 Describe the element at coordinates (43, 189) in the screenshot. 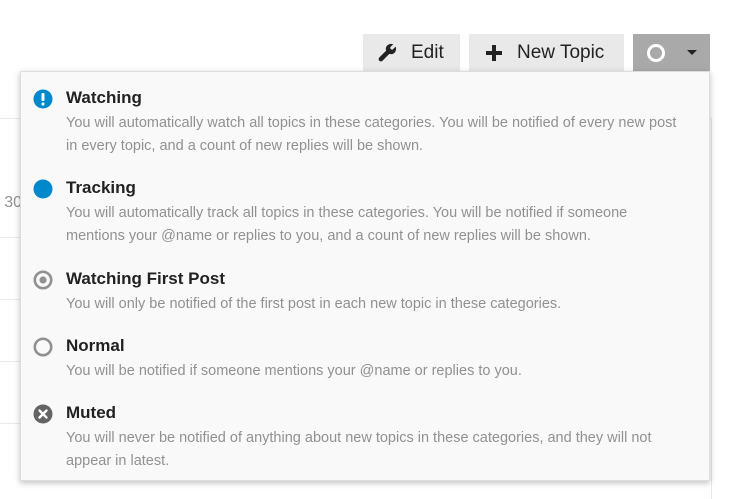

I see `filled-circle-icon` at that location.